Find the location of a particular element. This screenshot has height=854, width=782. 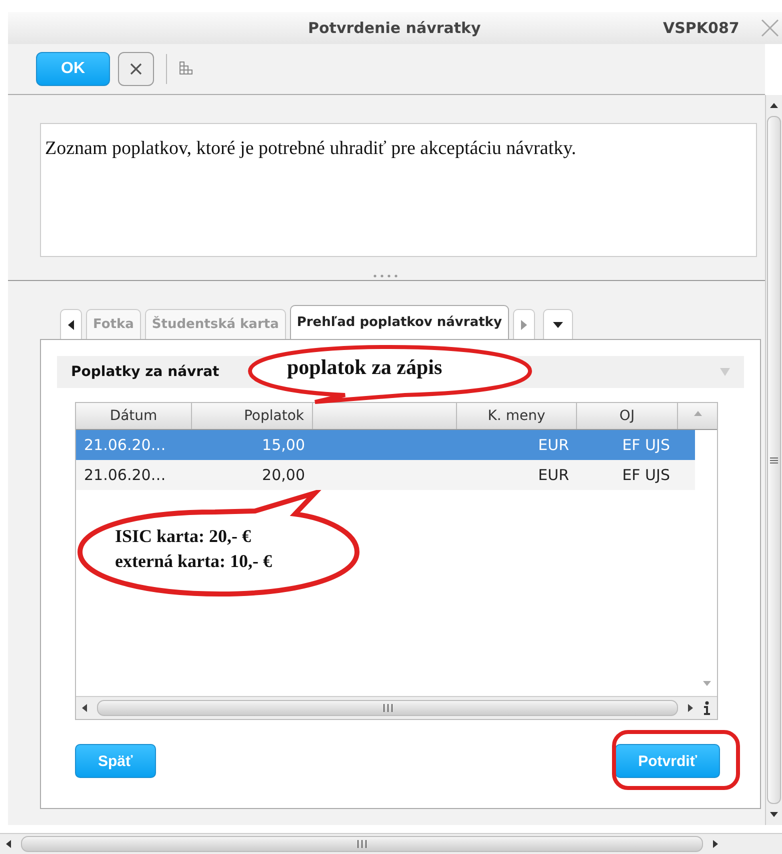

down-triangle-icon is located at coordinates (557, 325).